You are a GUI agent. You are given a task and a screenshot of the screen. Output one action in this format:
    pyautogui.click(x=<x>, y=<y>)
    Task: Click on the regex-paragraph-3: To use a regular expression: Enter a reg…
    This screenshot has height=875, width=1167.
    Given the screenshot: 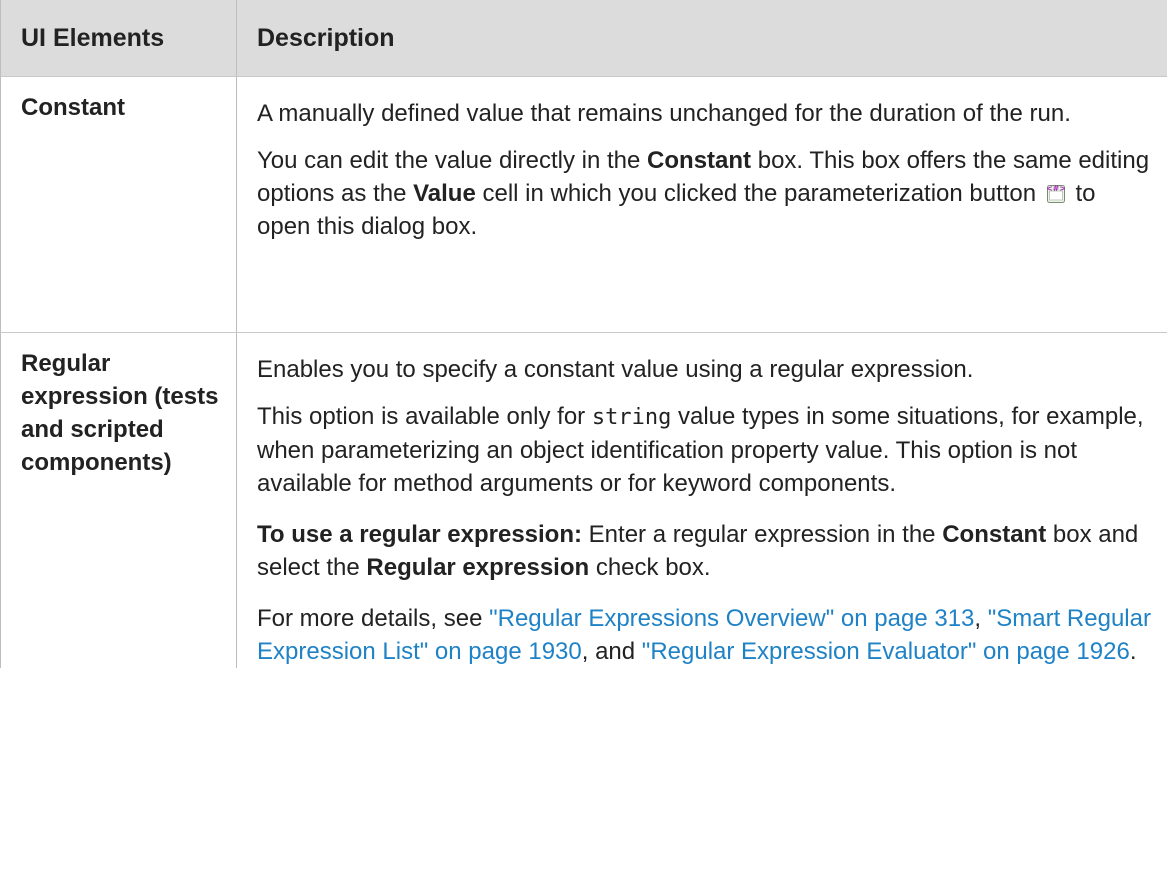 What is the action you would take?
    pyautogui.click(x=698, y=551)
    